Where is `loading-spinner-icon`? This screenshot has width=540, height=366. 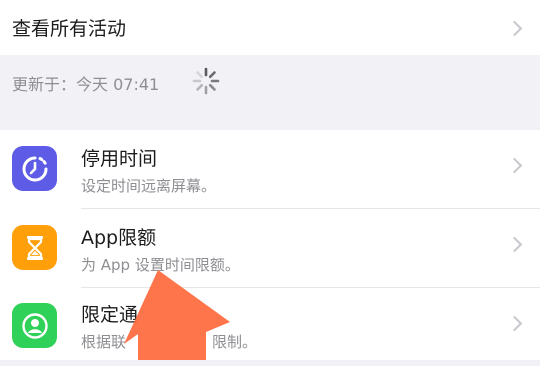 loading-spinner-icon is located at coordinates (206, 81).